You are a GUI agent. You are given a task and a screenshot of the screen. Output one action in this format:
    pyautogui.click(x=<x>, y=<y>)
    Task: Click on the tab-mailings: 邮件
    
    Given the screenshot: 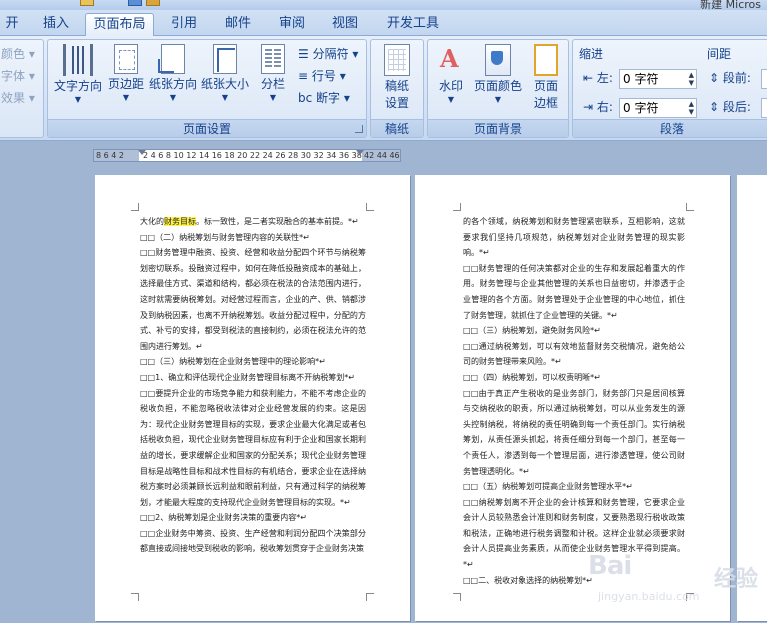 What is the action you would take?
    pyautogui.click(x=238, y=24)
    